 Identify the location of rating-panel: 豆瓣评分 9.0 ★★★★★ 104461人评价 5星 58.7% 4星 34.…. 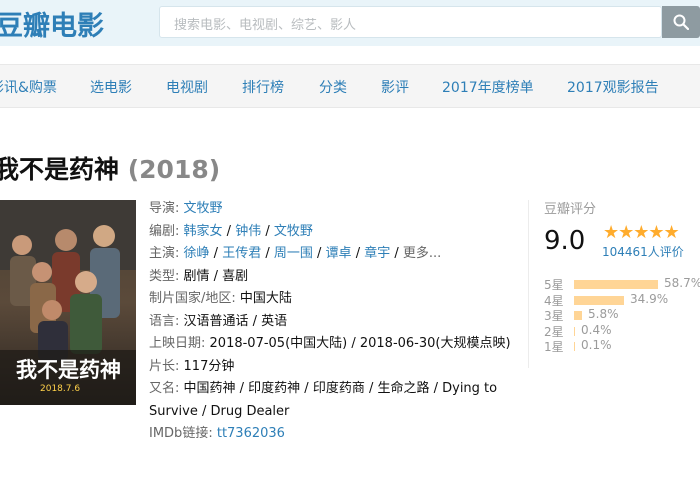
(622, 276).